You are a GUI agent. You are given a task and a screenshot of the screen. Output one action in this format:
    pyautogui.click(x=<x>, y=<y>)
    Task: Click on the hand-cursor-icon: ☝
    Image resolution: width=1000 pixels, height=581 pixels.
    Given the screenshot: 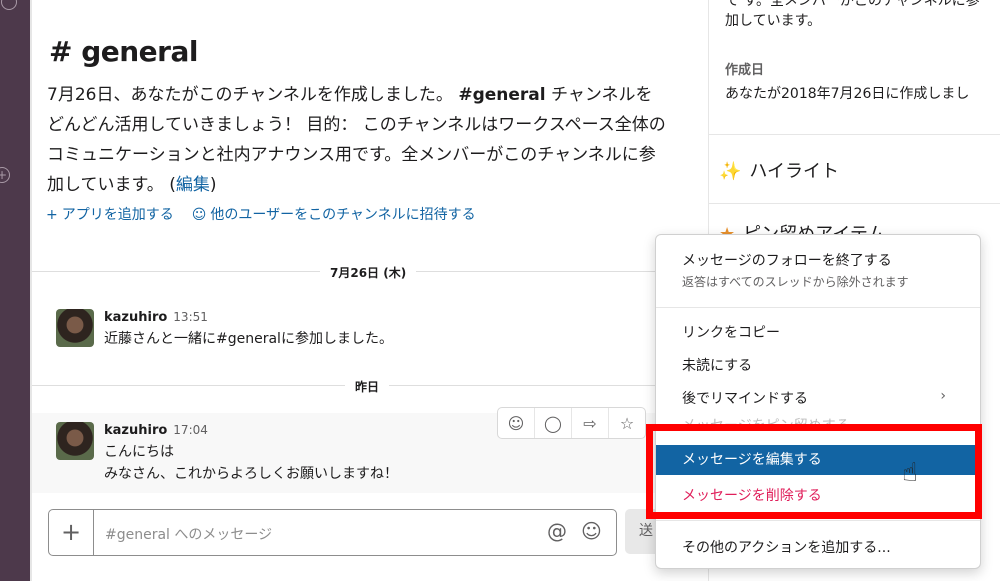 What is the action you would take?
    pyautogui.click(x=910, y=473)
    